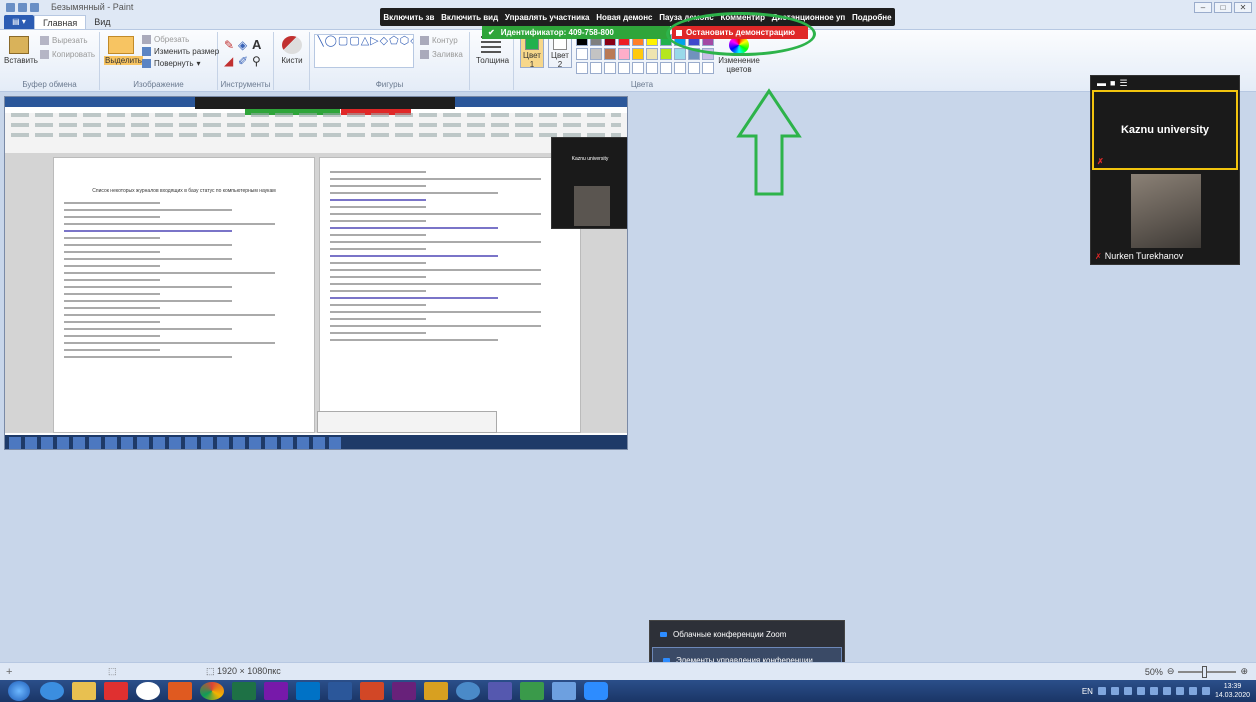  I want to click on file-menu-button: ▤ ▾, so click(19, 22).